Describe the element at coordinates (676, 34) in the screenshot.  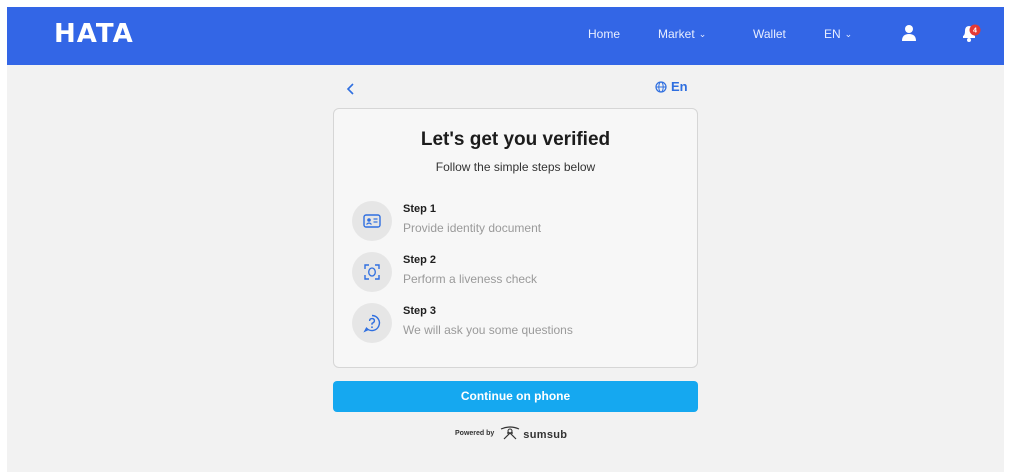
I see `nav-market-label: Market` at that location.